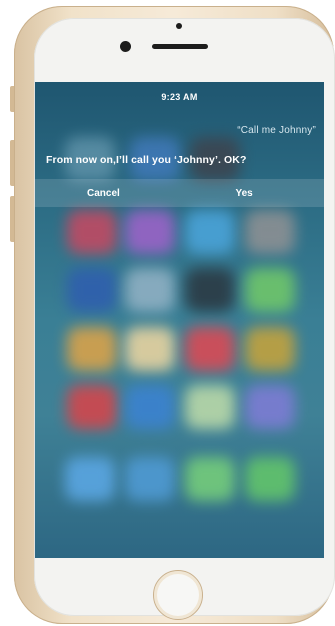  I want to click on siri-user-utterance: “Call me Johnny”, so click(276, 130).